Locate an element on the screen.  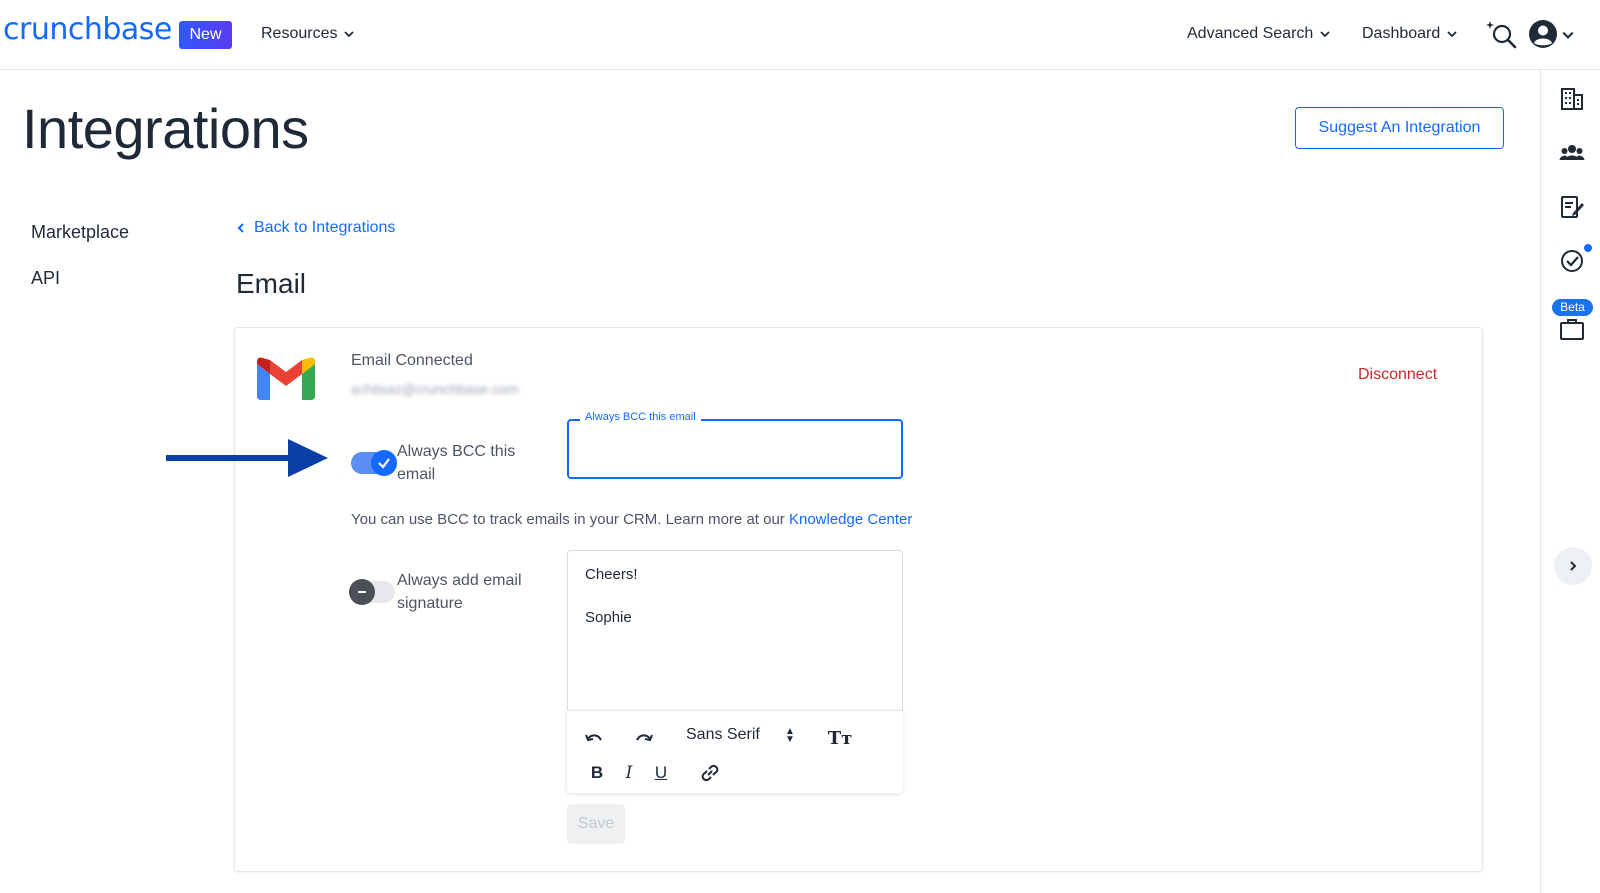
signature-line: Sophie is located at coordinates (608, 617).